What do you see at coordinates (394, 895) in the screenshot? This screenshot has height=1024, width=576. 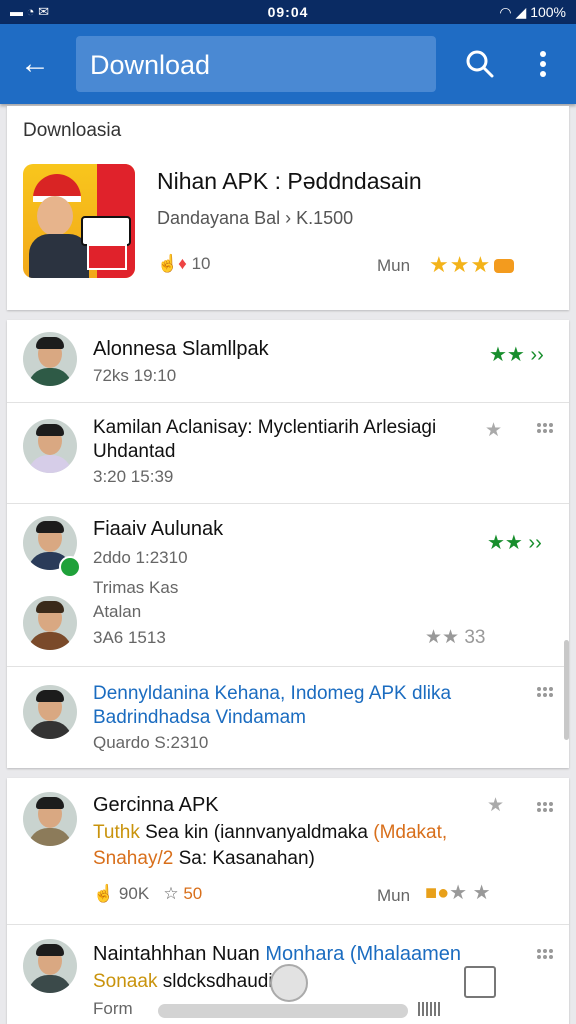 I see `more-label: Mun` at bounding box center [394, 895].